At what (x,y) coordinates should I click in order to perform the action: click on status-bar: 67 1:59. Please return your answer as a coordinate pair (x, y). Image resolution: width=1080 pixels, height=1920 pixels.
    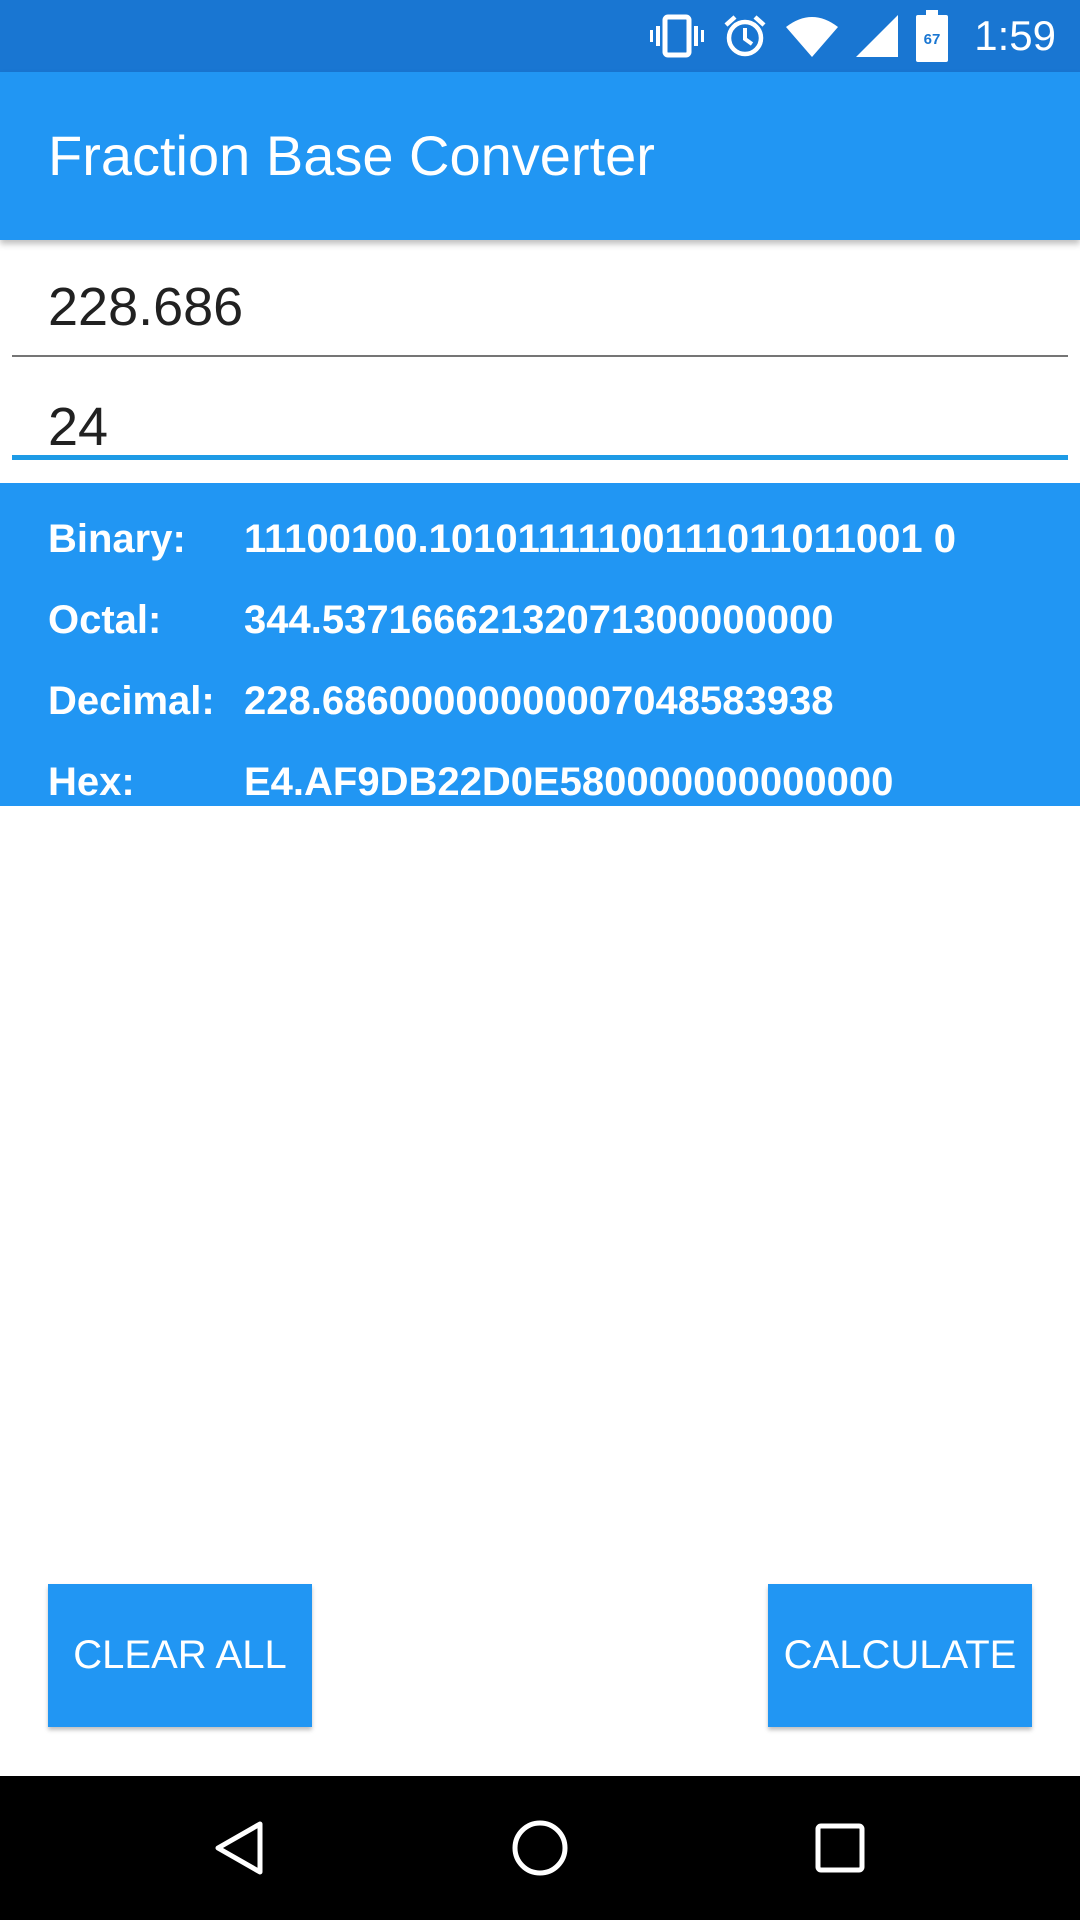
    Looking at the image, I should click on (540, 36).